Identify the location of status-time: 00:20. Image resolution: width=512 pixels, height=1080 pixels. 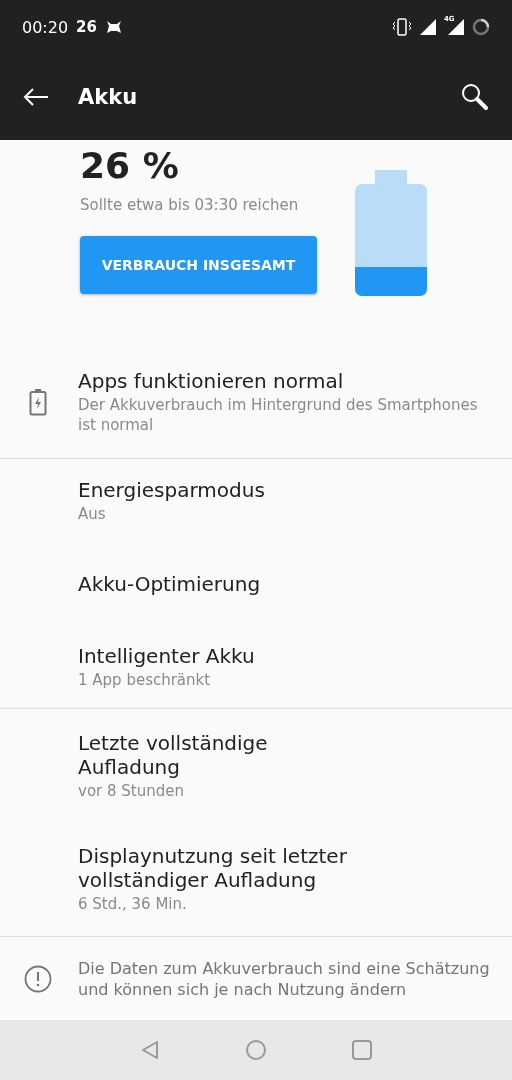
(45, 27).